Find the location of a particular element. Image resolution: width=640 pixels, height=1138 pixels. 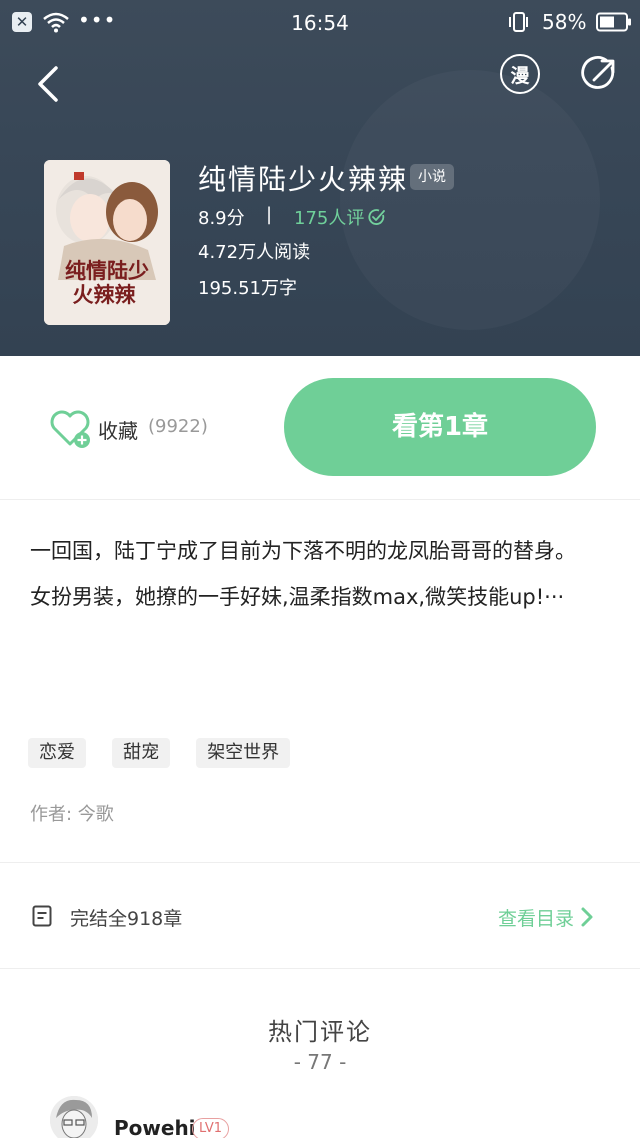

manga-switch-label: 漫 is located at coordinates (520, 76).